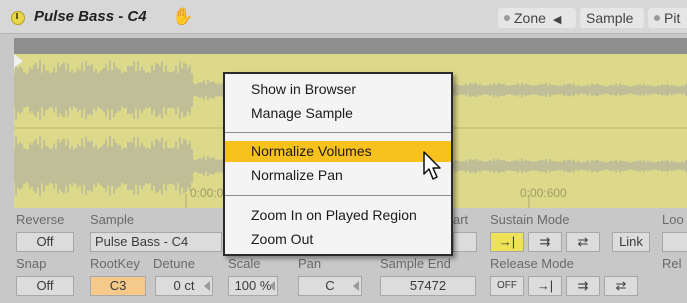 Image resolution: width=687 pixels, height=303 pixels. Describe the element at coordinates (543, 193) in the screenshot. I see `ruler-label-right: 0:00:600` at that location.